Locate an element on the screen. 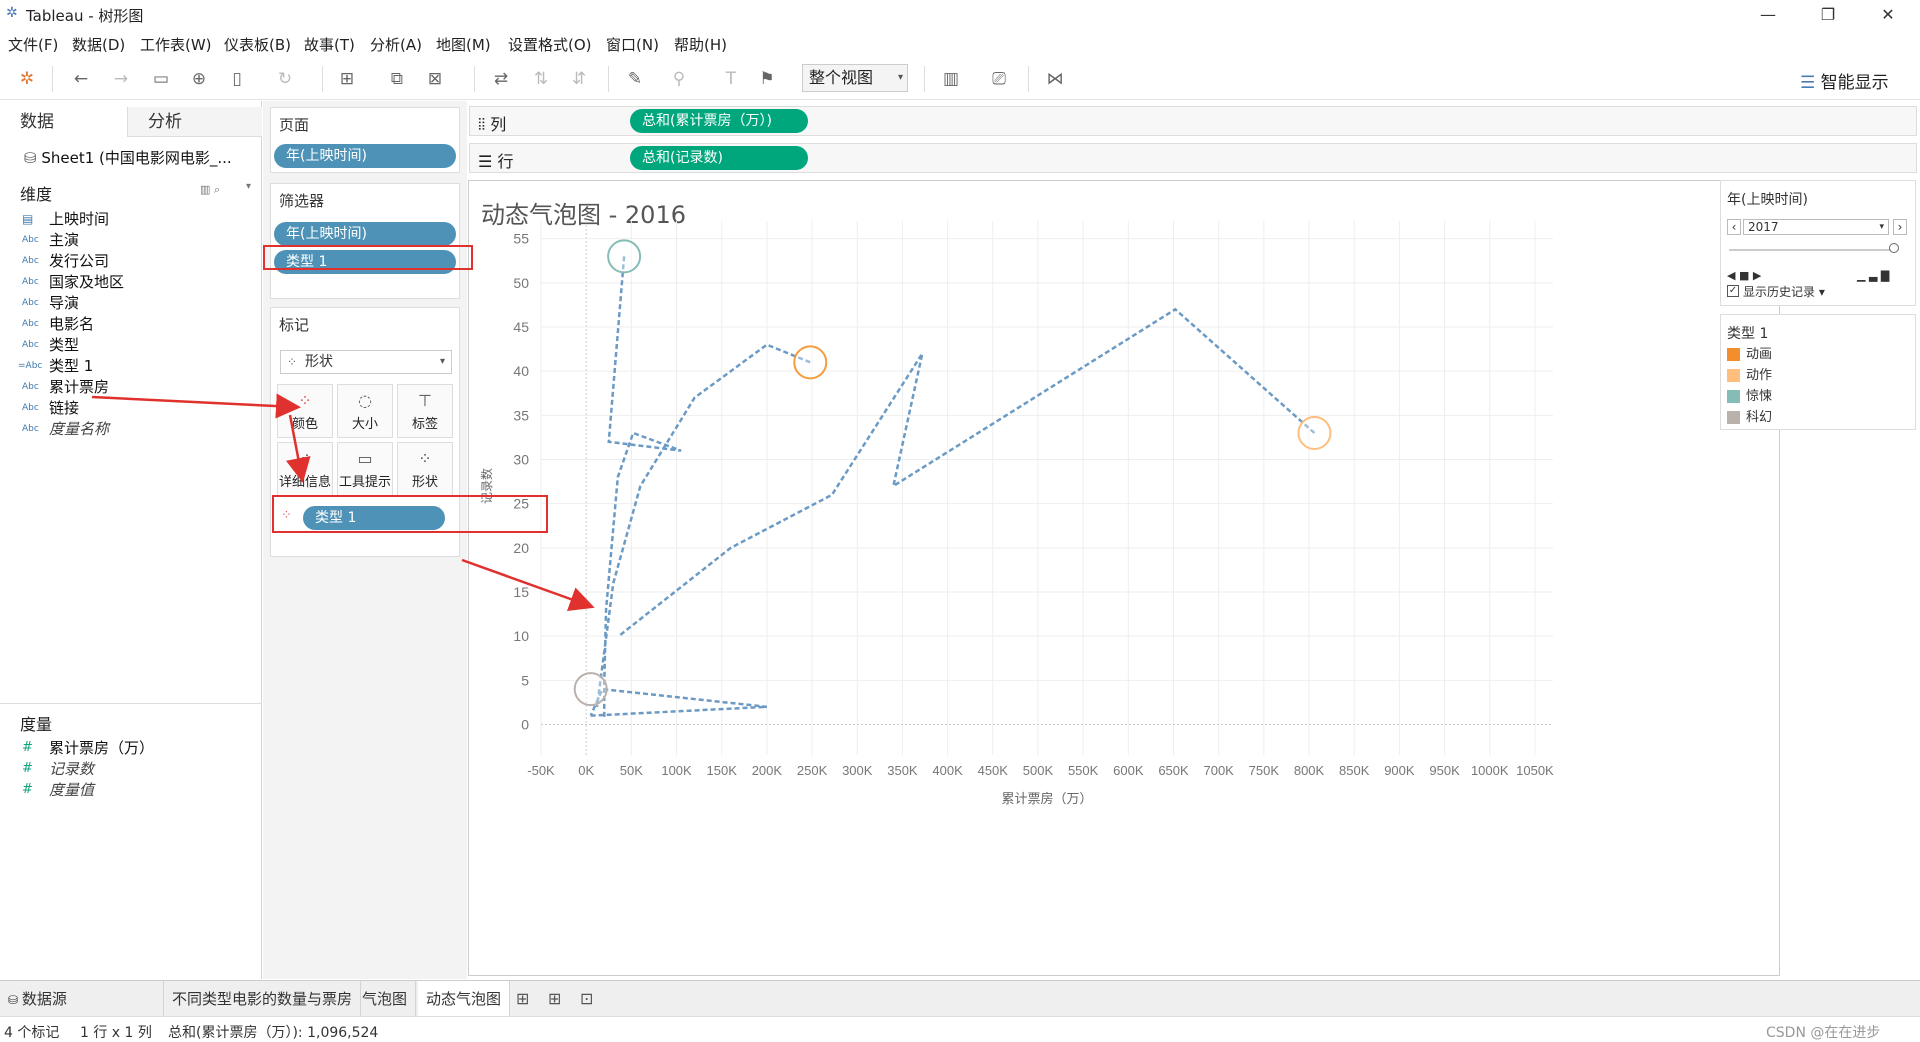 The image size is (1920, 1042). field-row: Abc 链接 is located at coordinates (130, 408).